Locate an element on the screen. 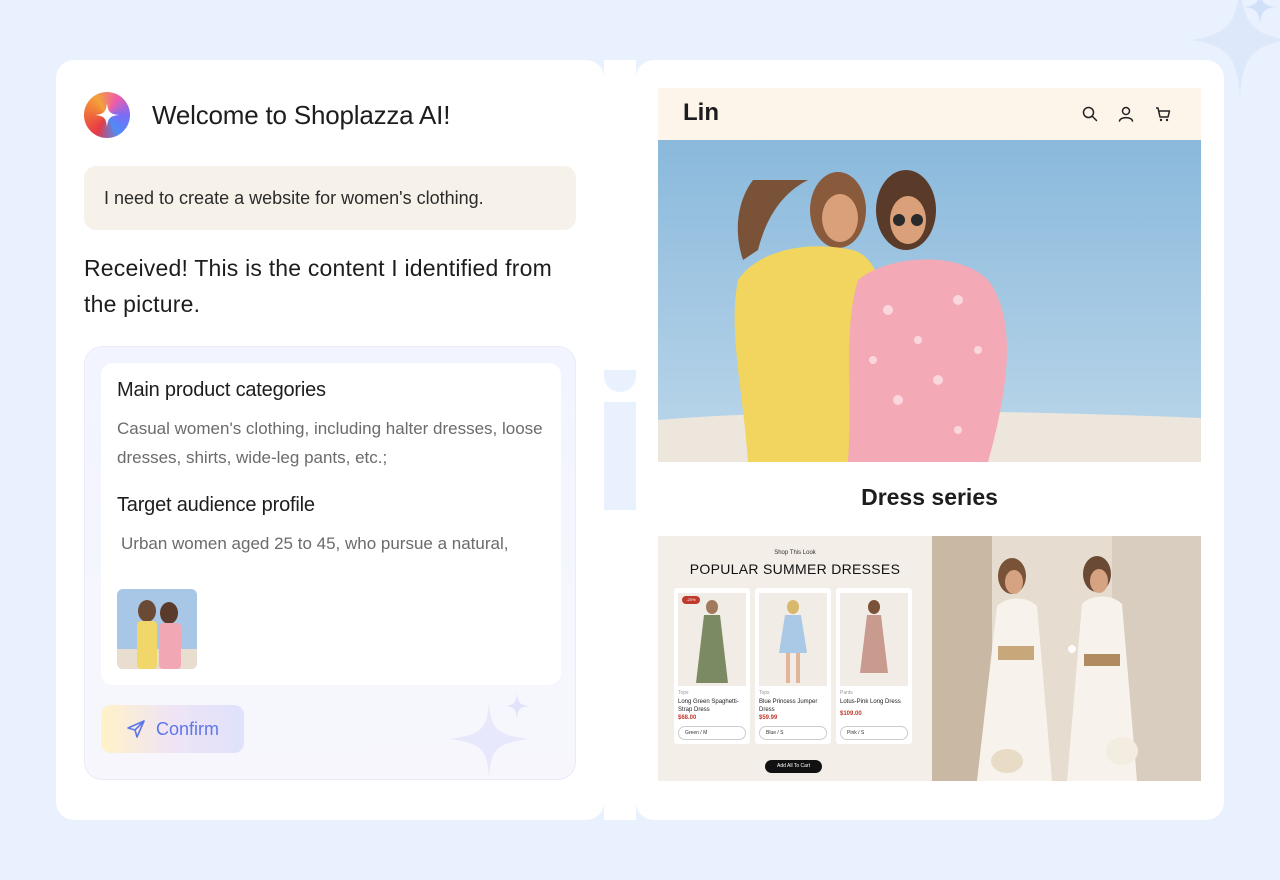  confirm-button: Confirm is located at coordinates (172, 729).